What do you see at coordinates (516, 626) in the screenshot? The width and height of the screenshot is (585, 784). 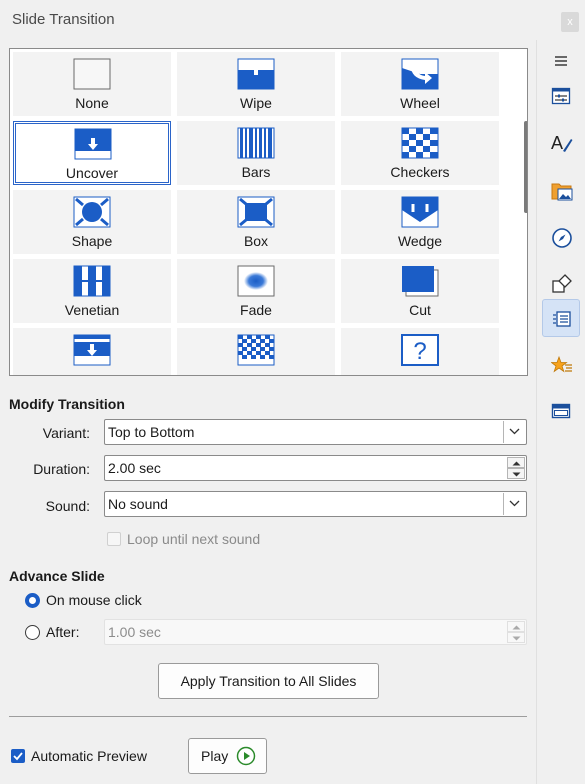 I see `after-time-increment-button` at bounding box center [516, 626].